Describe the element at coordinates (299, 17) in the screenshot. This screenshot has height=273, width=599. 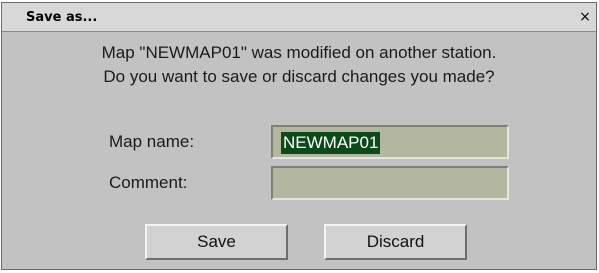
I see `dialog-titlebar: Save as... ×` at that location.